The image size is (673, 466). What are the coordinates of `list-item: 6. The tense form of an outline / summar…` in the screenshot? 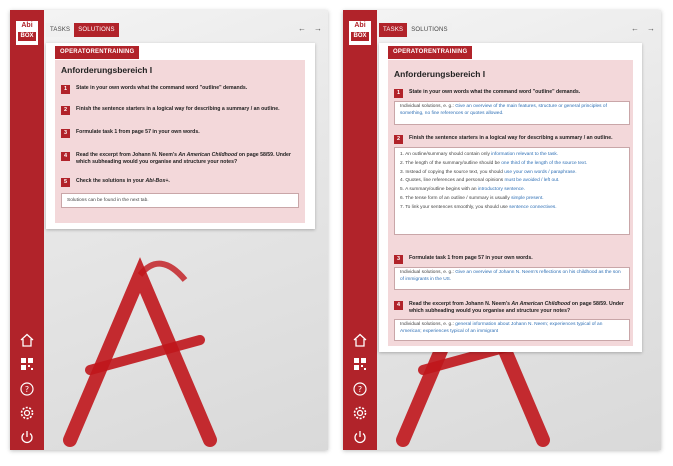 It's located at (472, 198).